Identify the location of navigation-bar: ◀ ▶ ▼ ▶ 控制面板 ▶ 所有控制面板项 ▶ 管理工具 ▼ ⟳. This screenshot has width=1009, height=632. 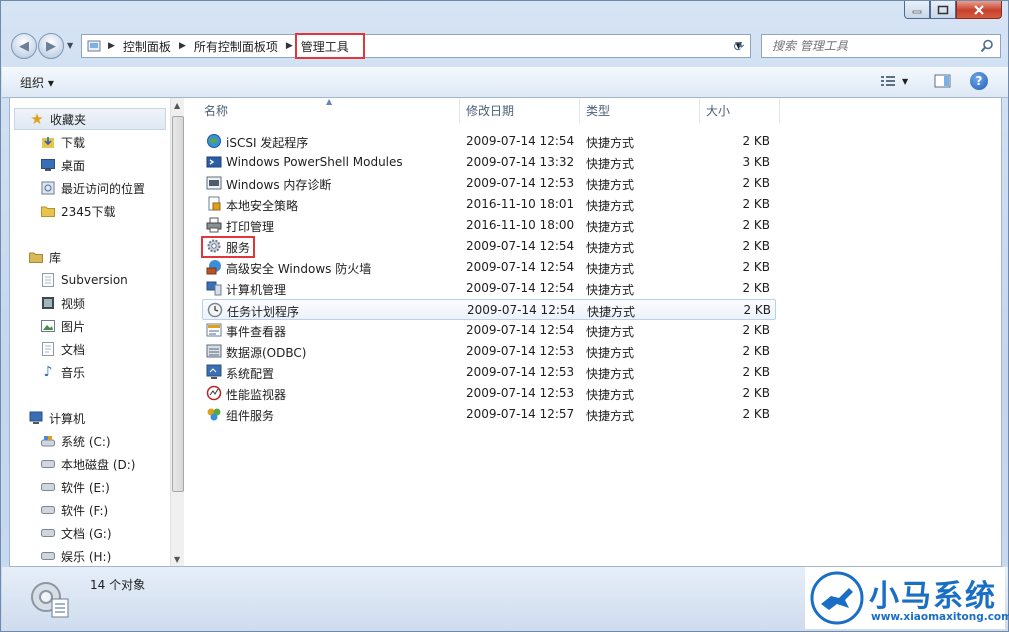
(504, 46).